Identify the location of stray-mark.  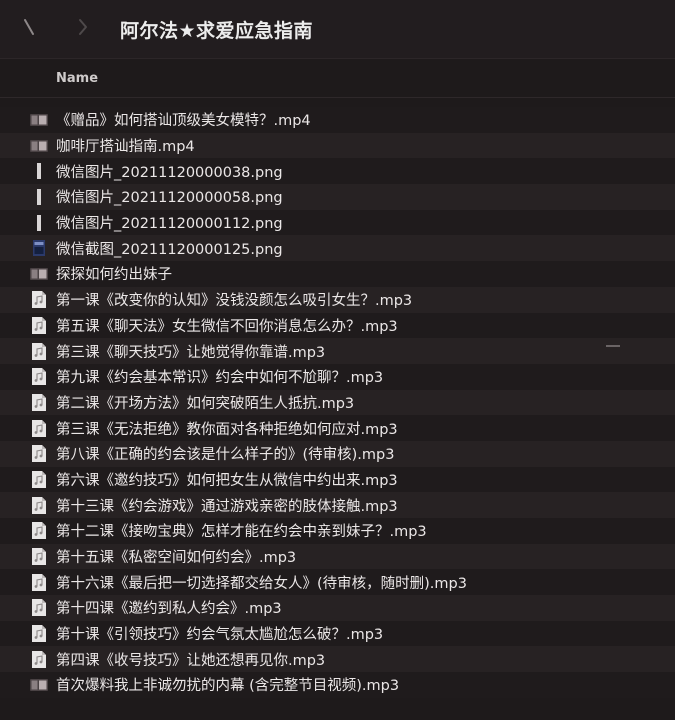
(613, 346).